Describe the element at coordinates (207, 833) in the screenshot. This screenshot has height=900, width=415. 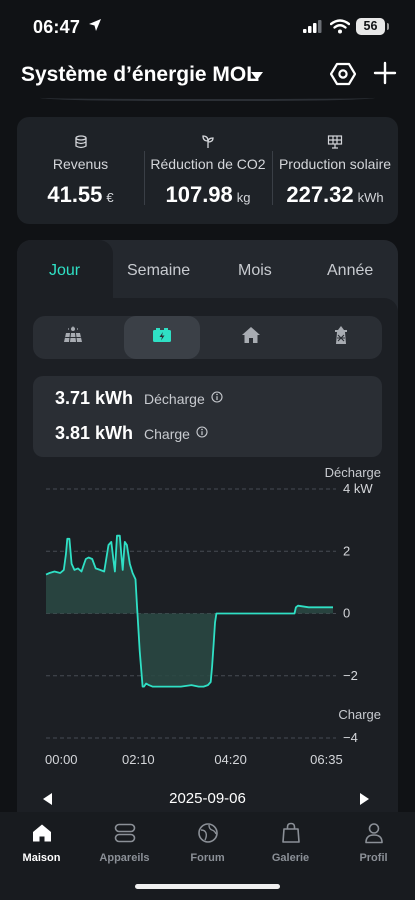
I see `forum-icon` at that location.